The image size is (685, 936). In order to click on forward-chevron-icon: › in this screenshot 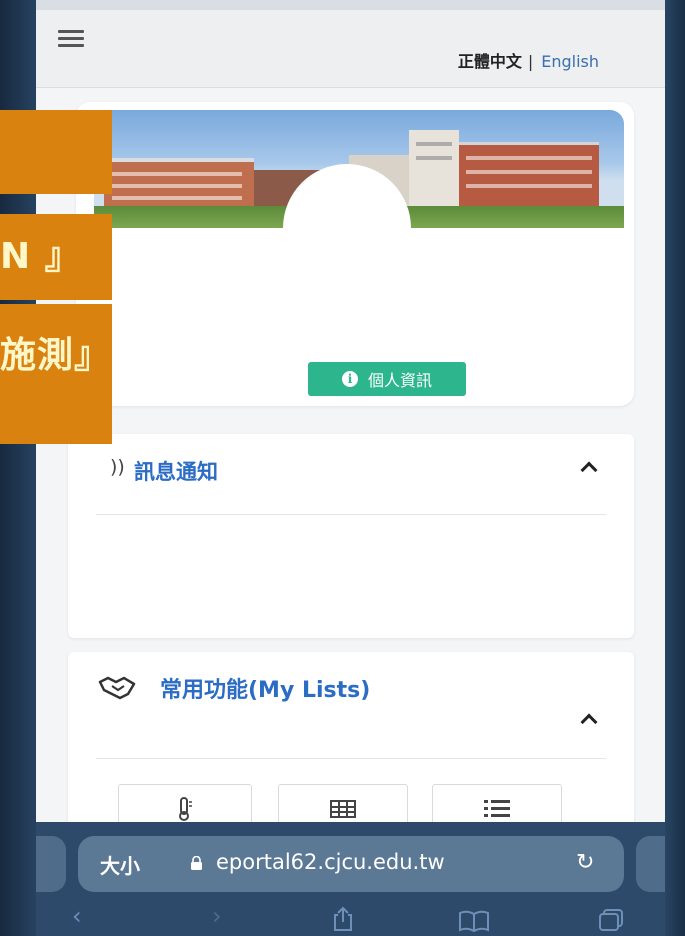, I will do `click(217, 916)`.